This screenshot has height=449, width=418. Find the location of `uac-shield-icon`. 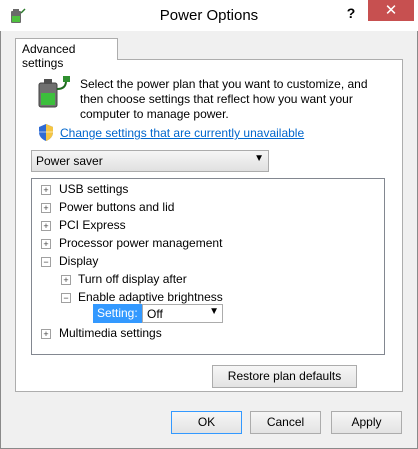

uac-shield-icon is located at coordinates (46, 132).